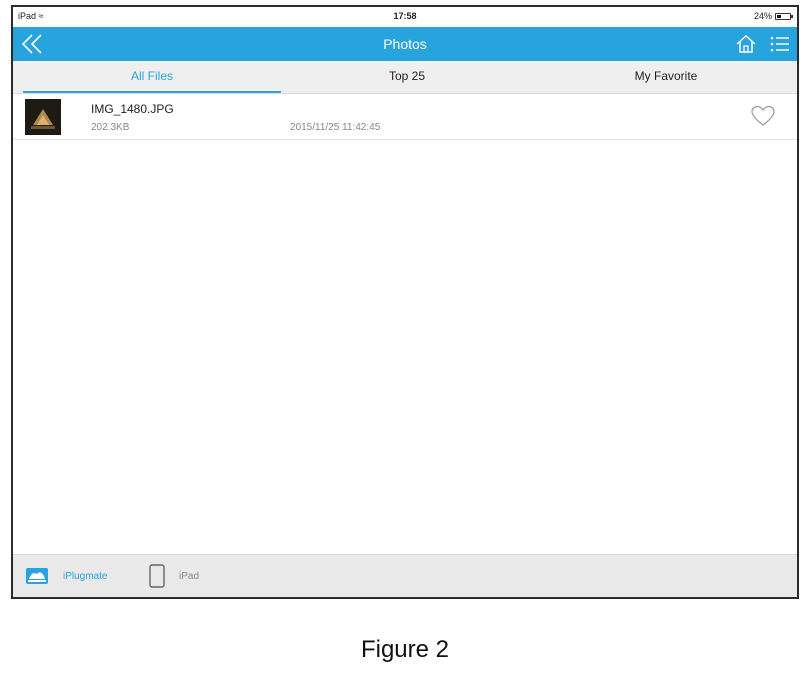 This screenshot has width=810, height=678. I want to click on device-iplugmate: iPlugmate, so click(66, 576).